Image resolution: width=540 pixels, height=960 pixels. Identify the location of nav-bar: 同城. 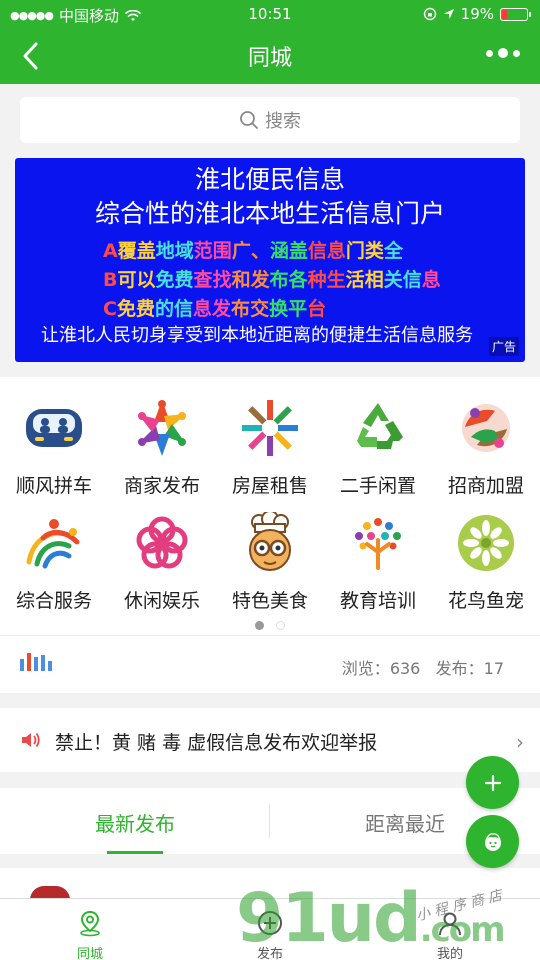
(270, 56).